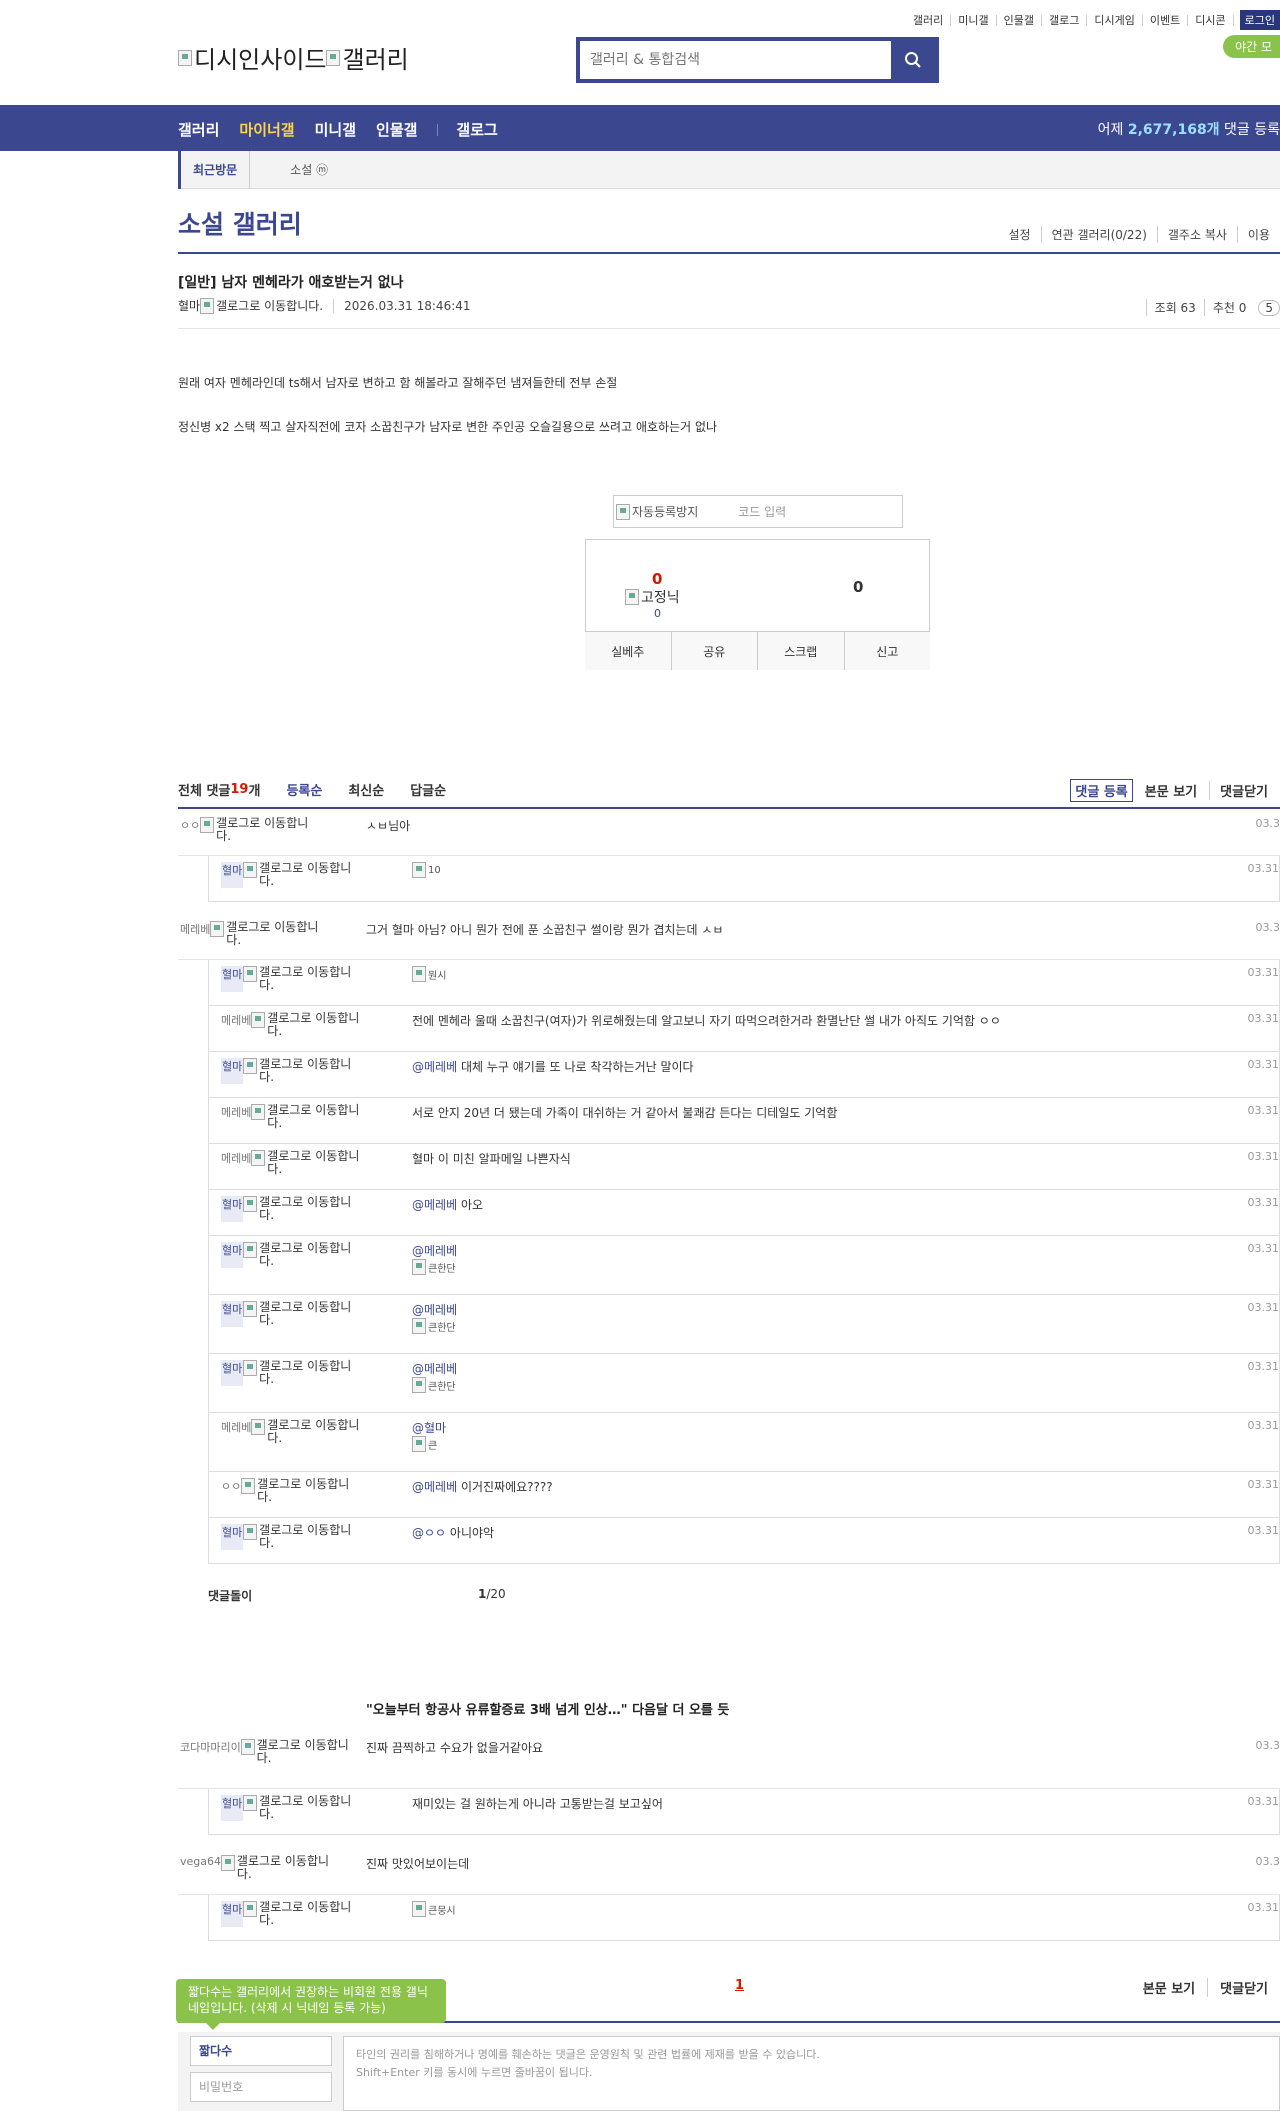 Image resolution: width=1280 pixels, height=2111 pixels. What do you see at coordinates (1211, 20) in the screenshot?
I see `toplink-dccon: 디시콘` at bounding box center [1211, 20].